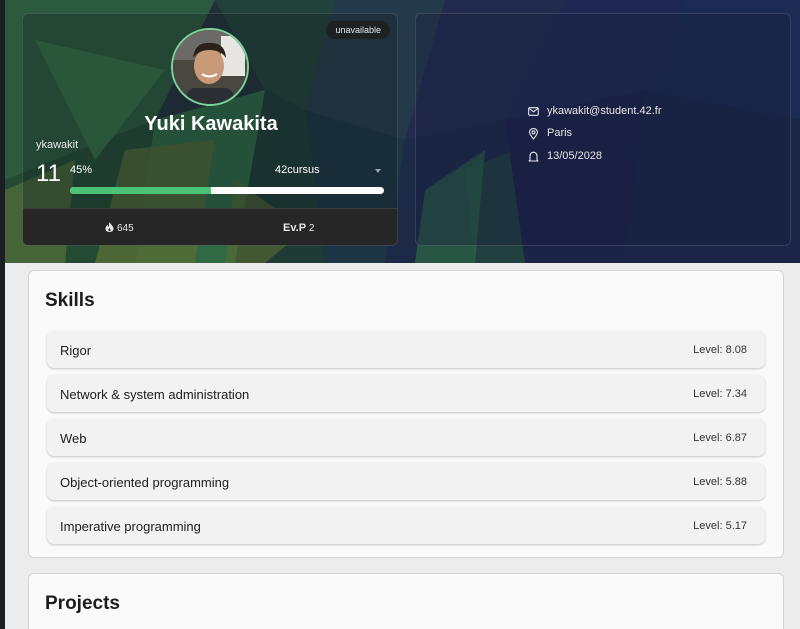 This screenshot has width=800, height=629. Describe the element at coordinates (145, 482) in the screenshot. I see `skill-name: Object-oriented programming` at that location.